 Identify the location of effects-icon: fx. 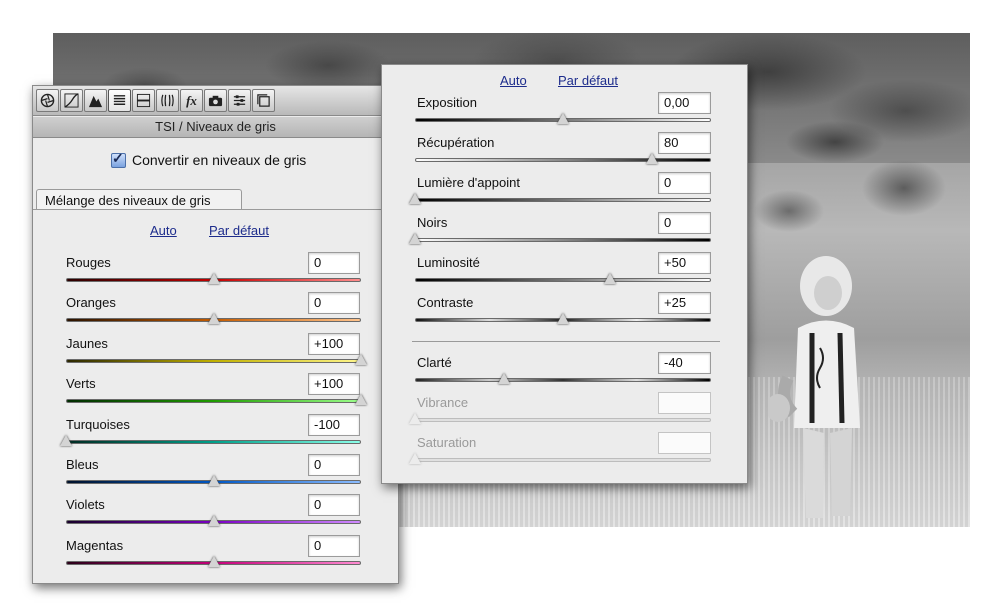
(191, 100).